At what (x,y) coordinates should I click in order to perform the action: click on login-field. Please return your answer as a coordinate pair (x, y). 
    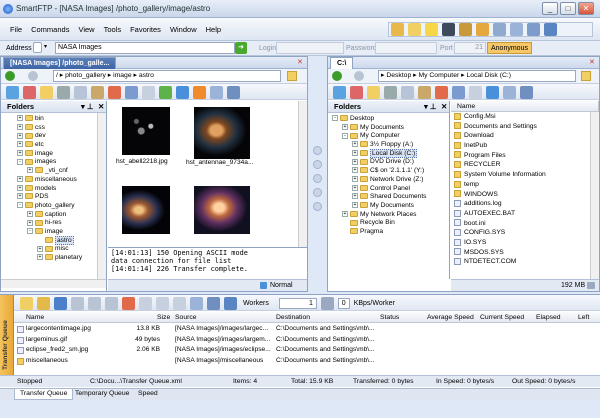
    Looking at the image, I should click on (310, 48).